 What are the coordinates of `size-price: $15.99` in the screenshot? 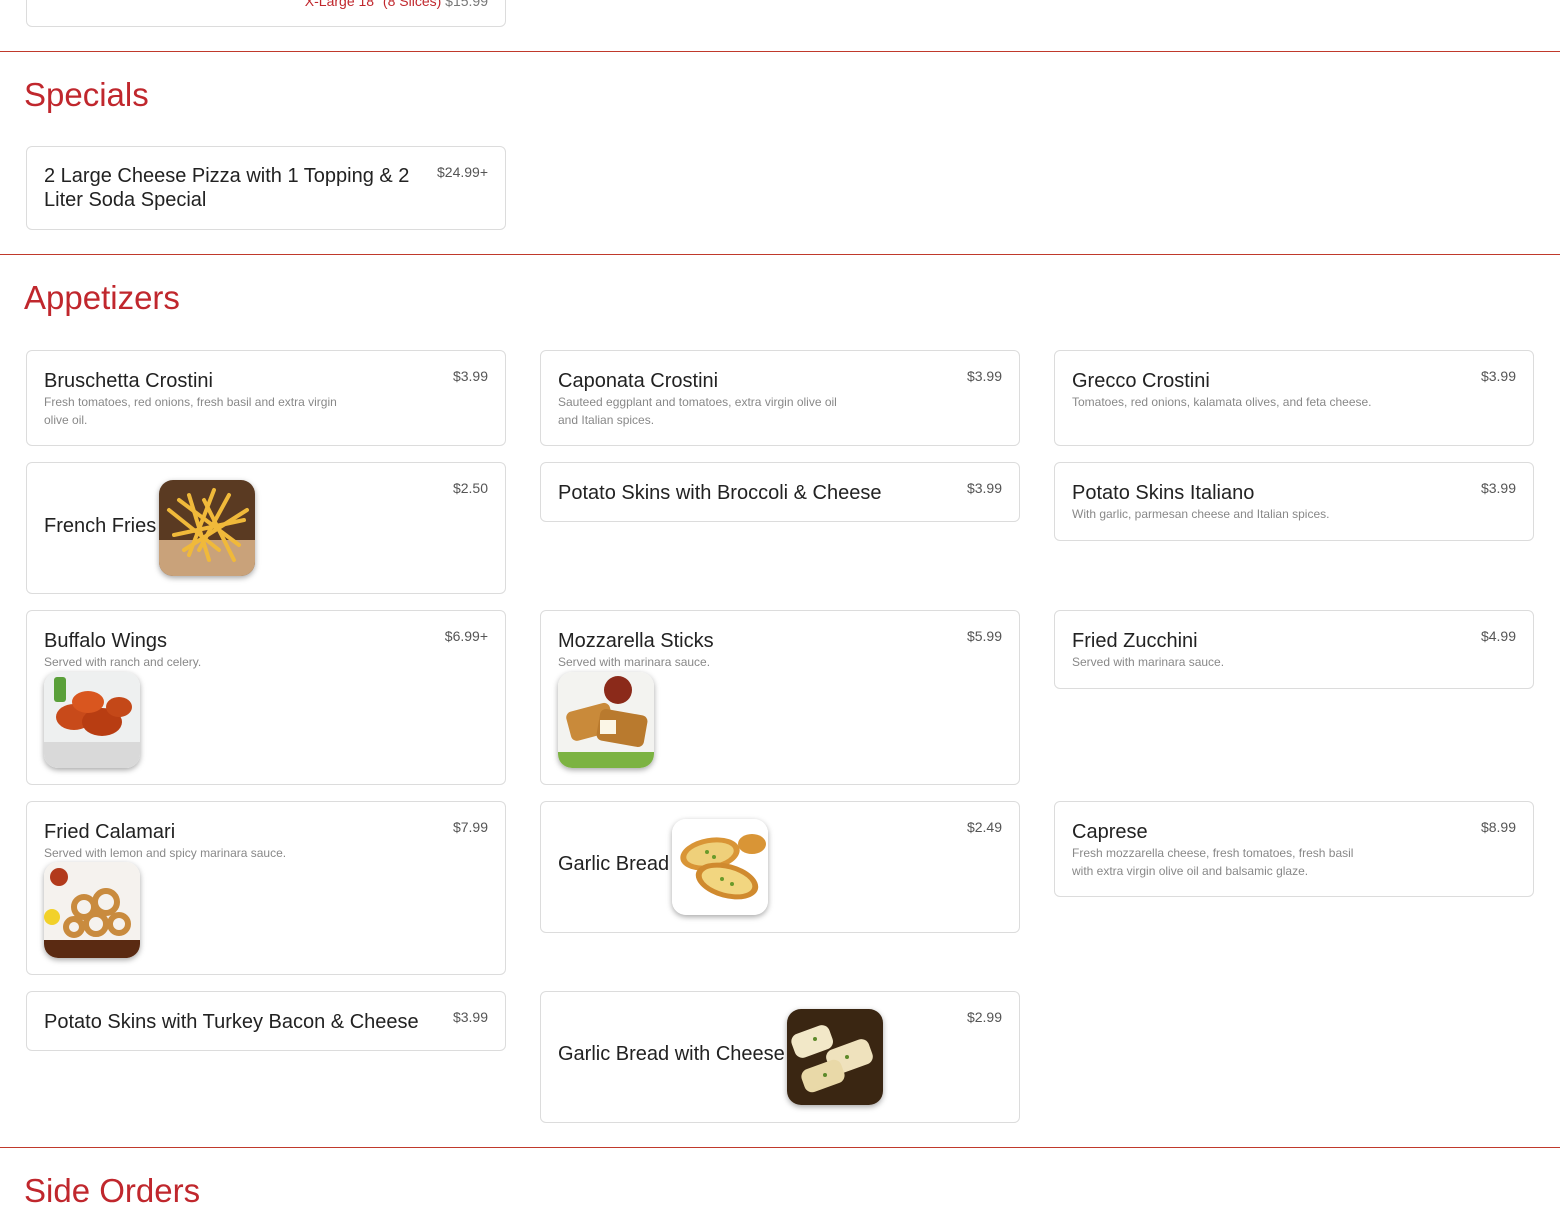 It's located at (466, 4).